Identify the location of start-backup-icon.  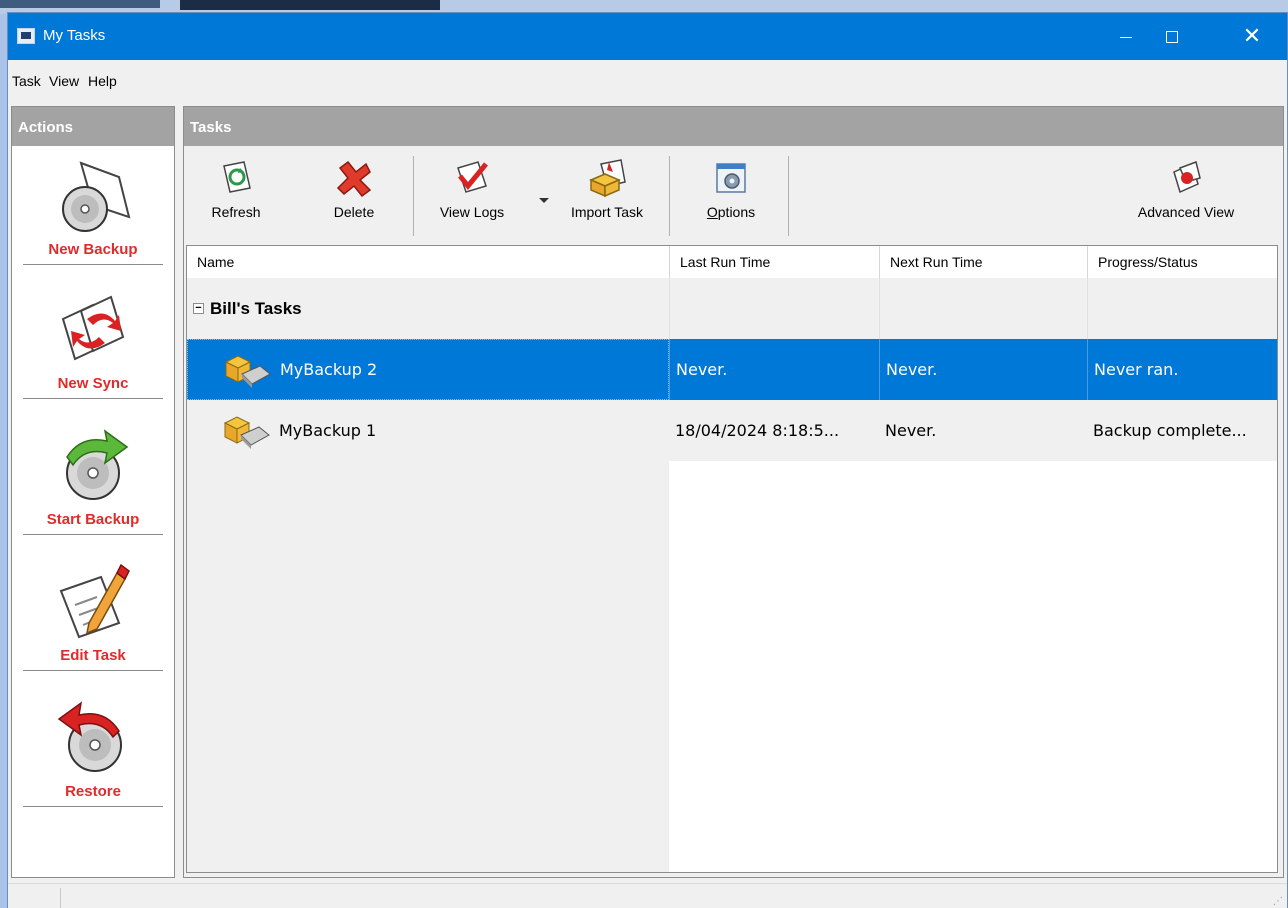
(93, 465).